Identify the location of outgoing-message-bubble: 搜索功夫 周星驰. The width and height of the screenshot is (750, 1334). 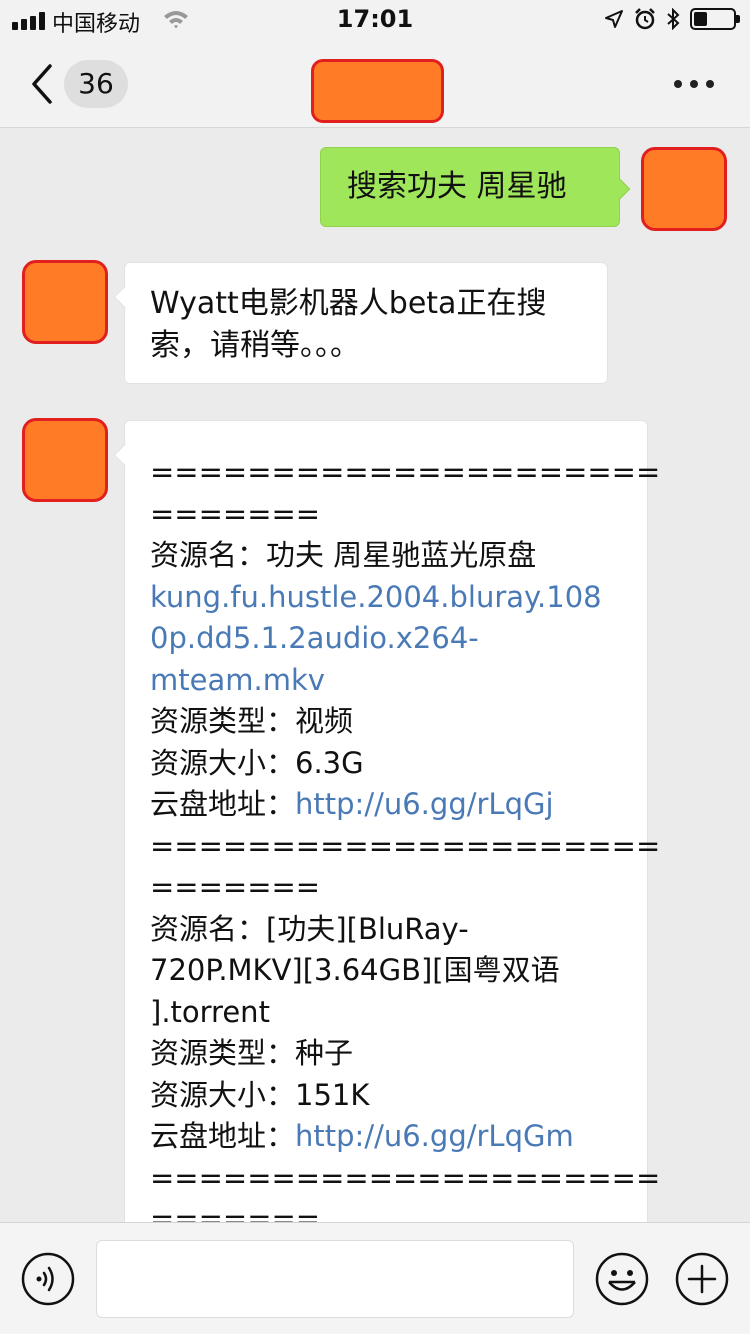
(475, 187).